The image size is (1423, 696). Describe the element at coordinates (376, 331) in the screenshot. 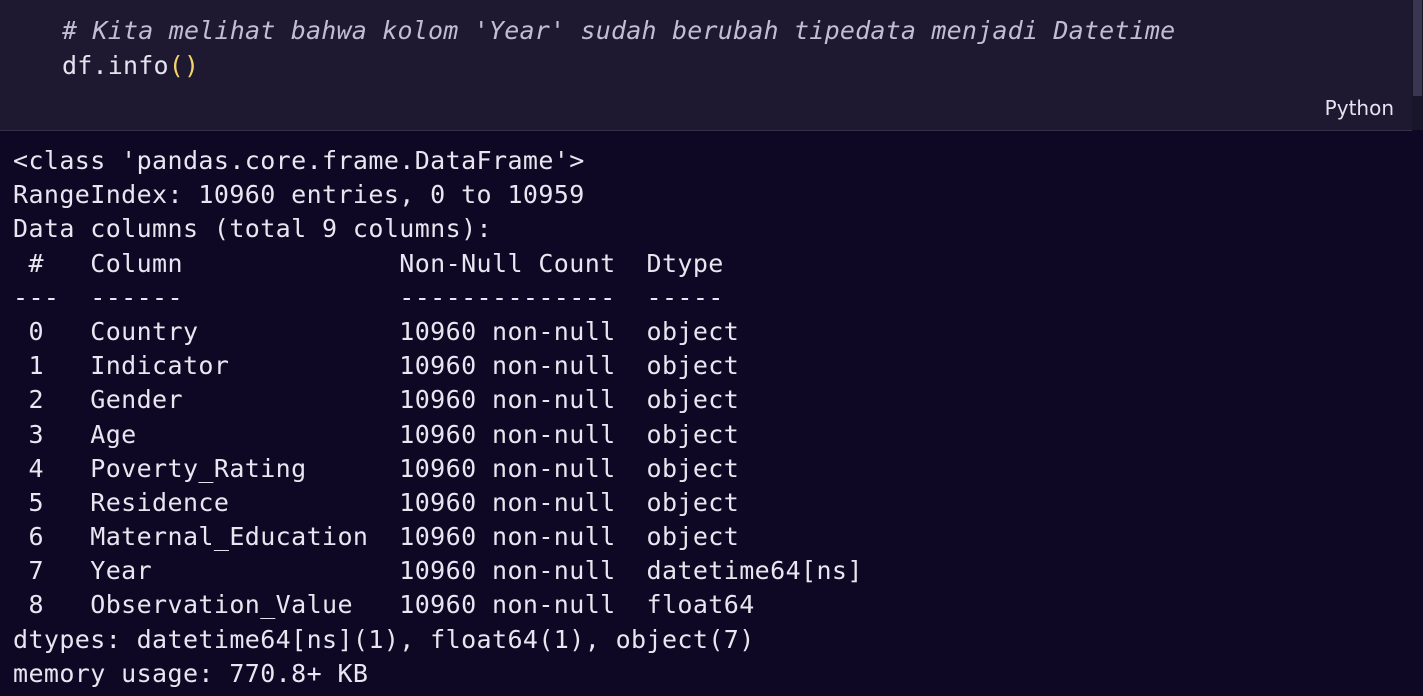

I see `output-table-row: 0 Country 10960 non-null object` at that location.